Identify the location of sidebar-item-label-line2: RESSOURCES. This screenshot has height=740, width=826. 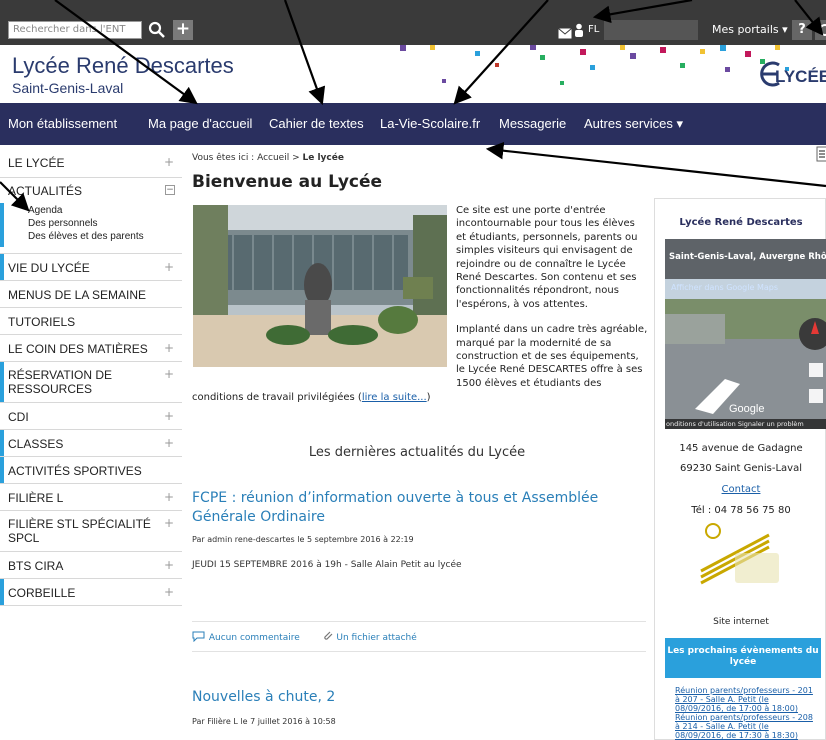
(50, 389).